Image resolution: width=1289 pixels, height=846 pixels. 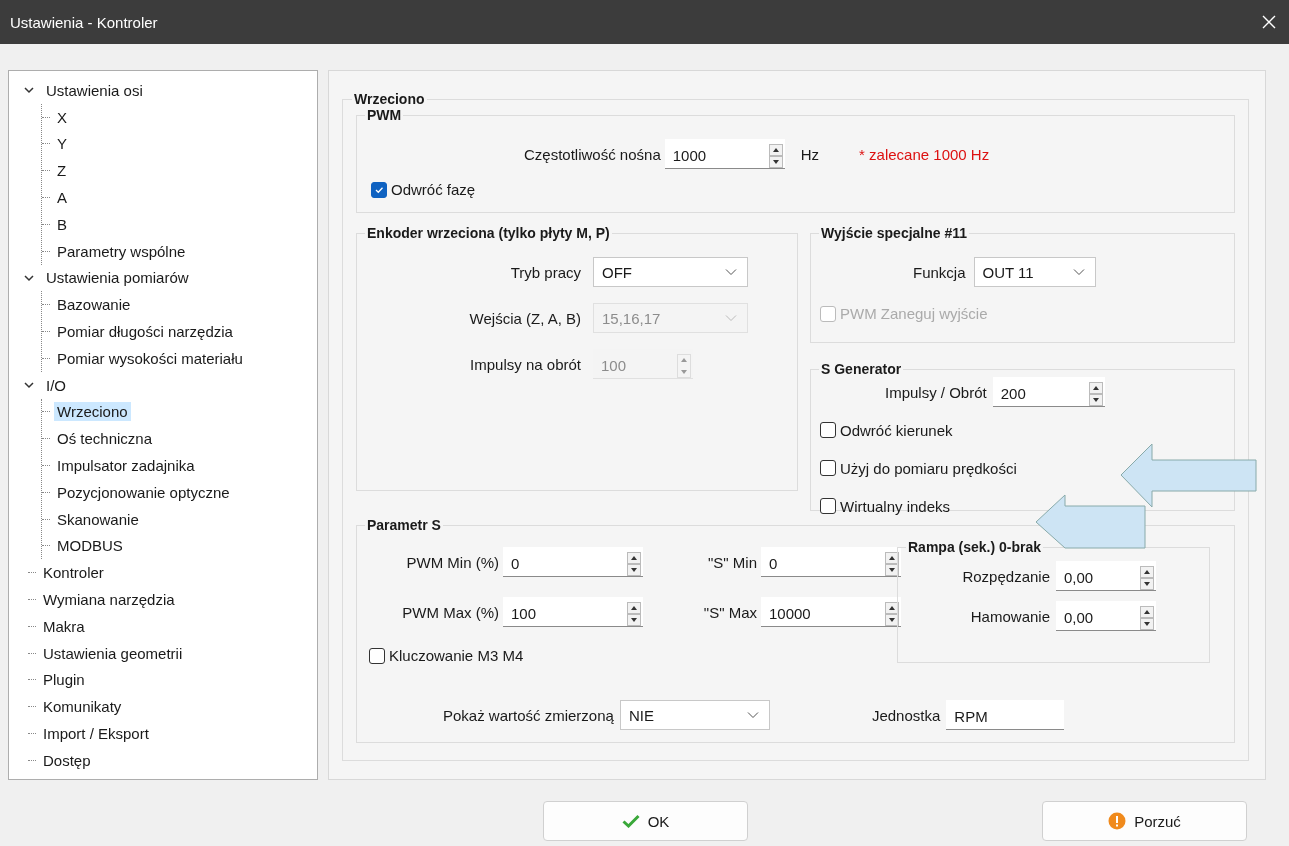 I want to click on field-label: "S" Max, so click(x=730, y=612).